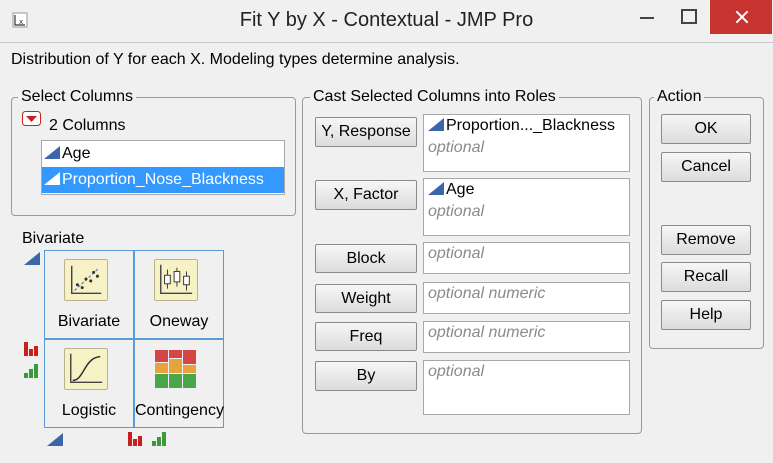  I want to click on y-ordinal-icon, so click(31, 371).